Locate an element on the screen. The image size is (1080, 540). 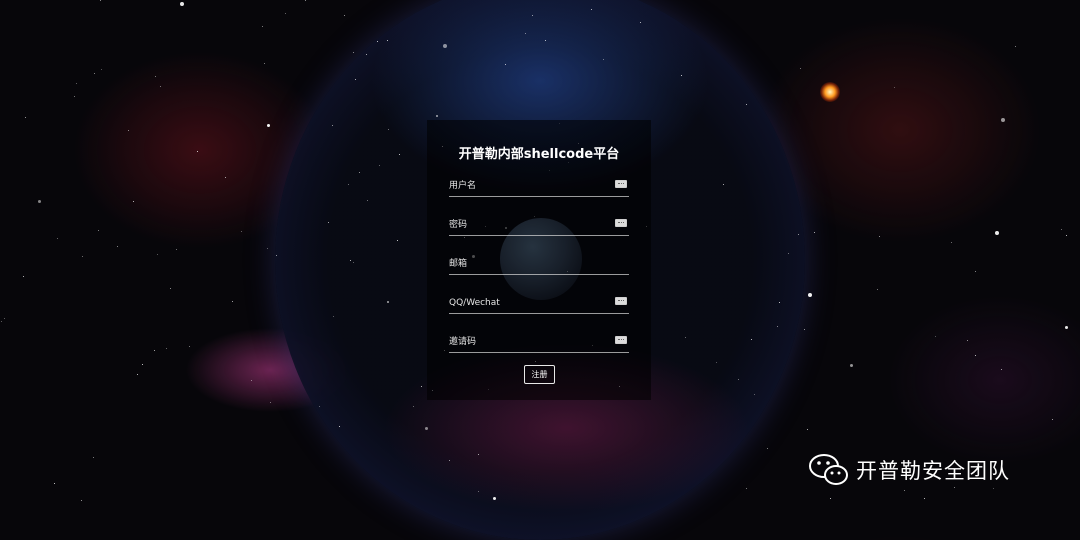
email-field is located at coordinates (539, 265).